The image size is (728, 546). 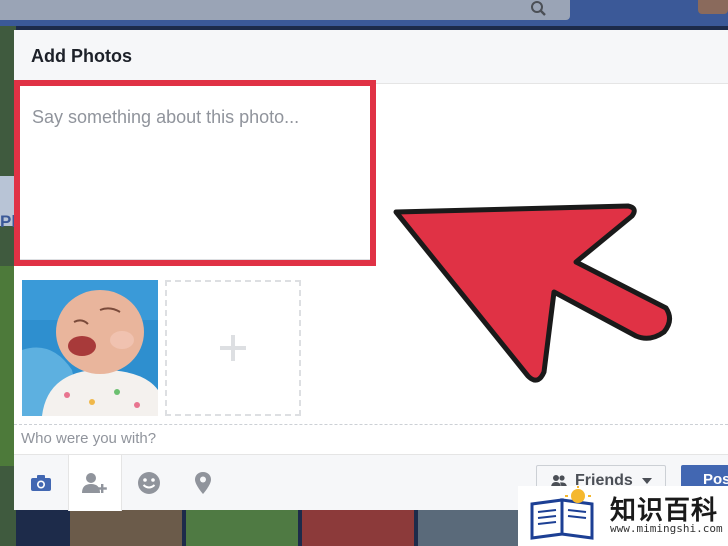 I want to click on watermark-url: www.mimingshi.com, so click(x=666, y=528).